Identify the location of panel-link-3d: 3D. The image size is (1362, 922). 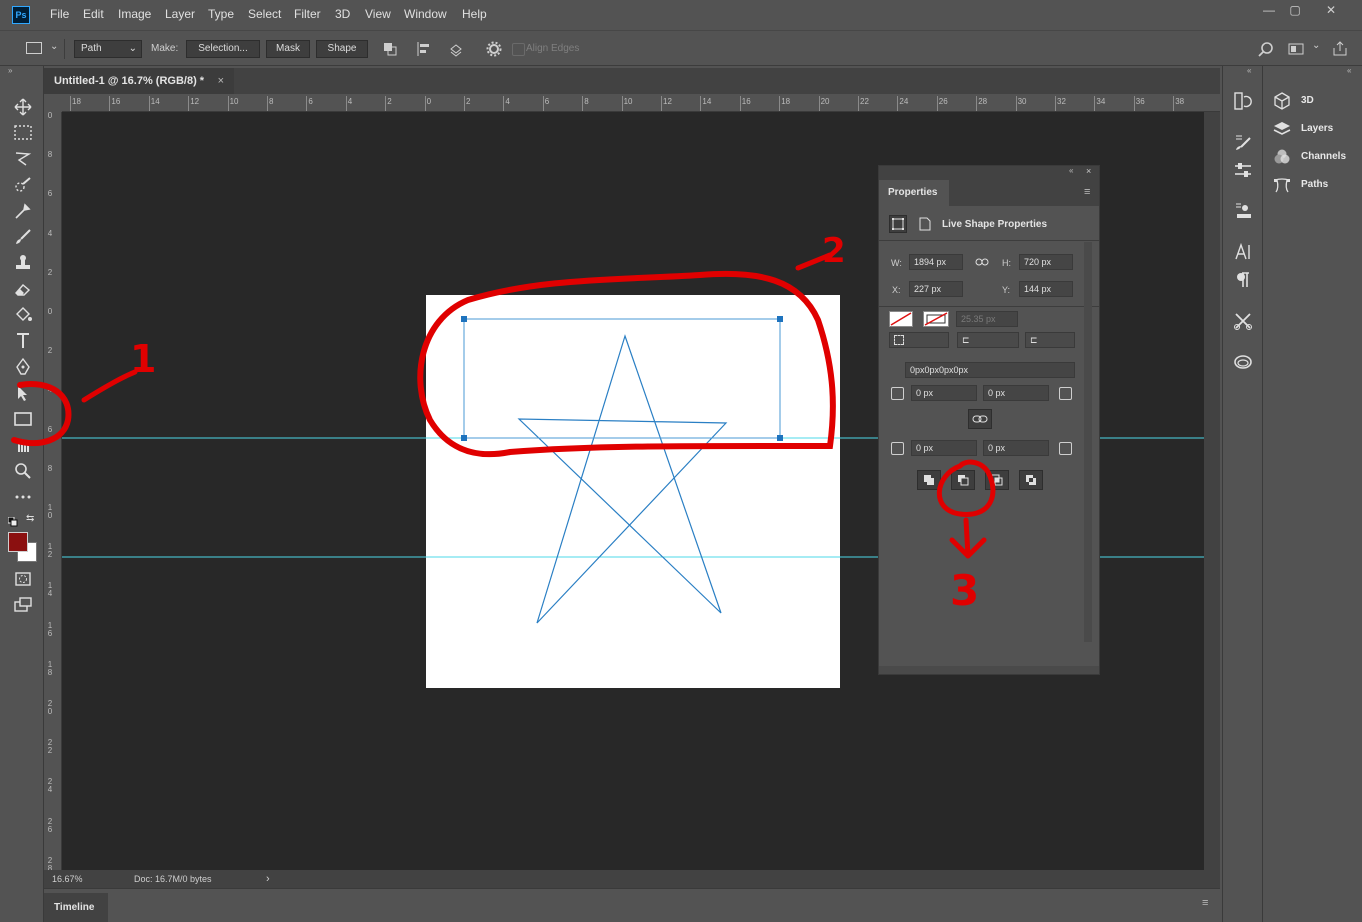
(1293, 101).